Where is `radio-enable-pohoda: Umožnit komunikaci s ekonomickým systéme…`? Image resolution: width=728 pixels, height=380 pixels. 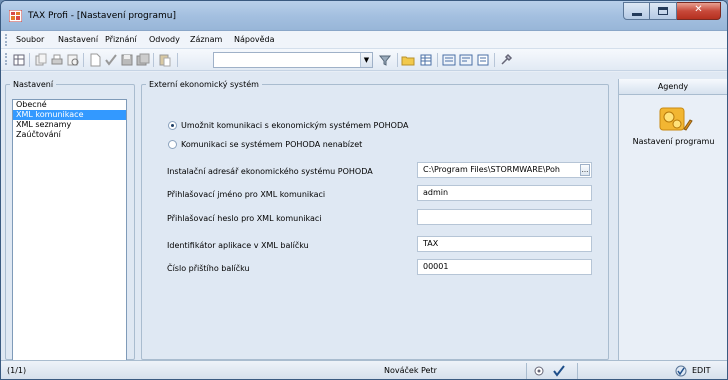 radio-enable-pohoda: Umožnit komunikaci s ekonomickým systéme… is located at coordinates (288, 125).